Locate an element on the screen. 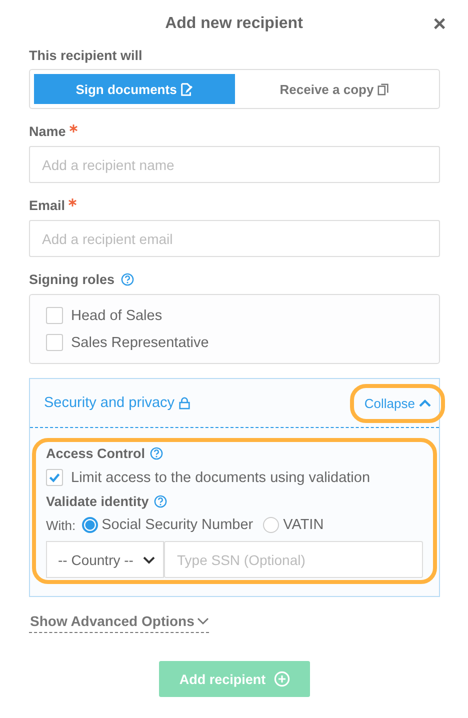  dialog-title: Add new recipient is located at coordinates (234, 24).